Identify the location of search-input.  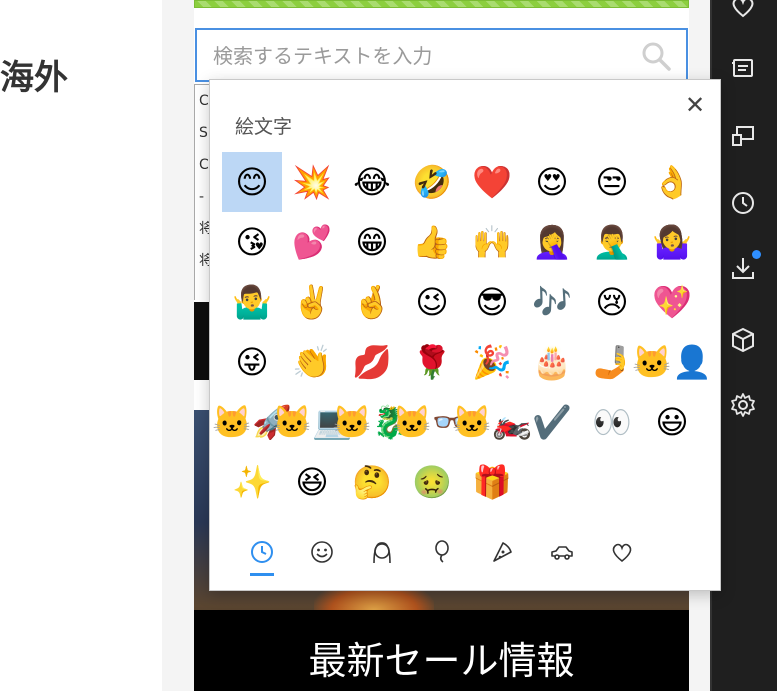
(418, 56).